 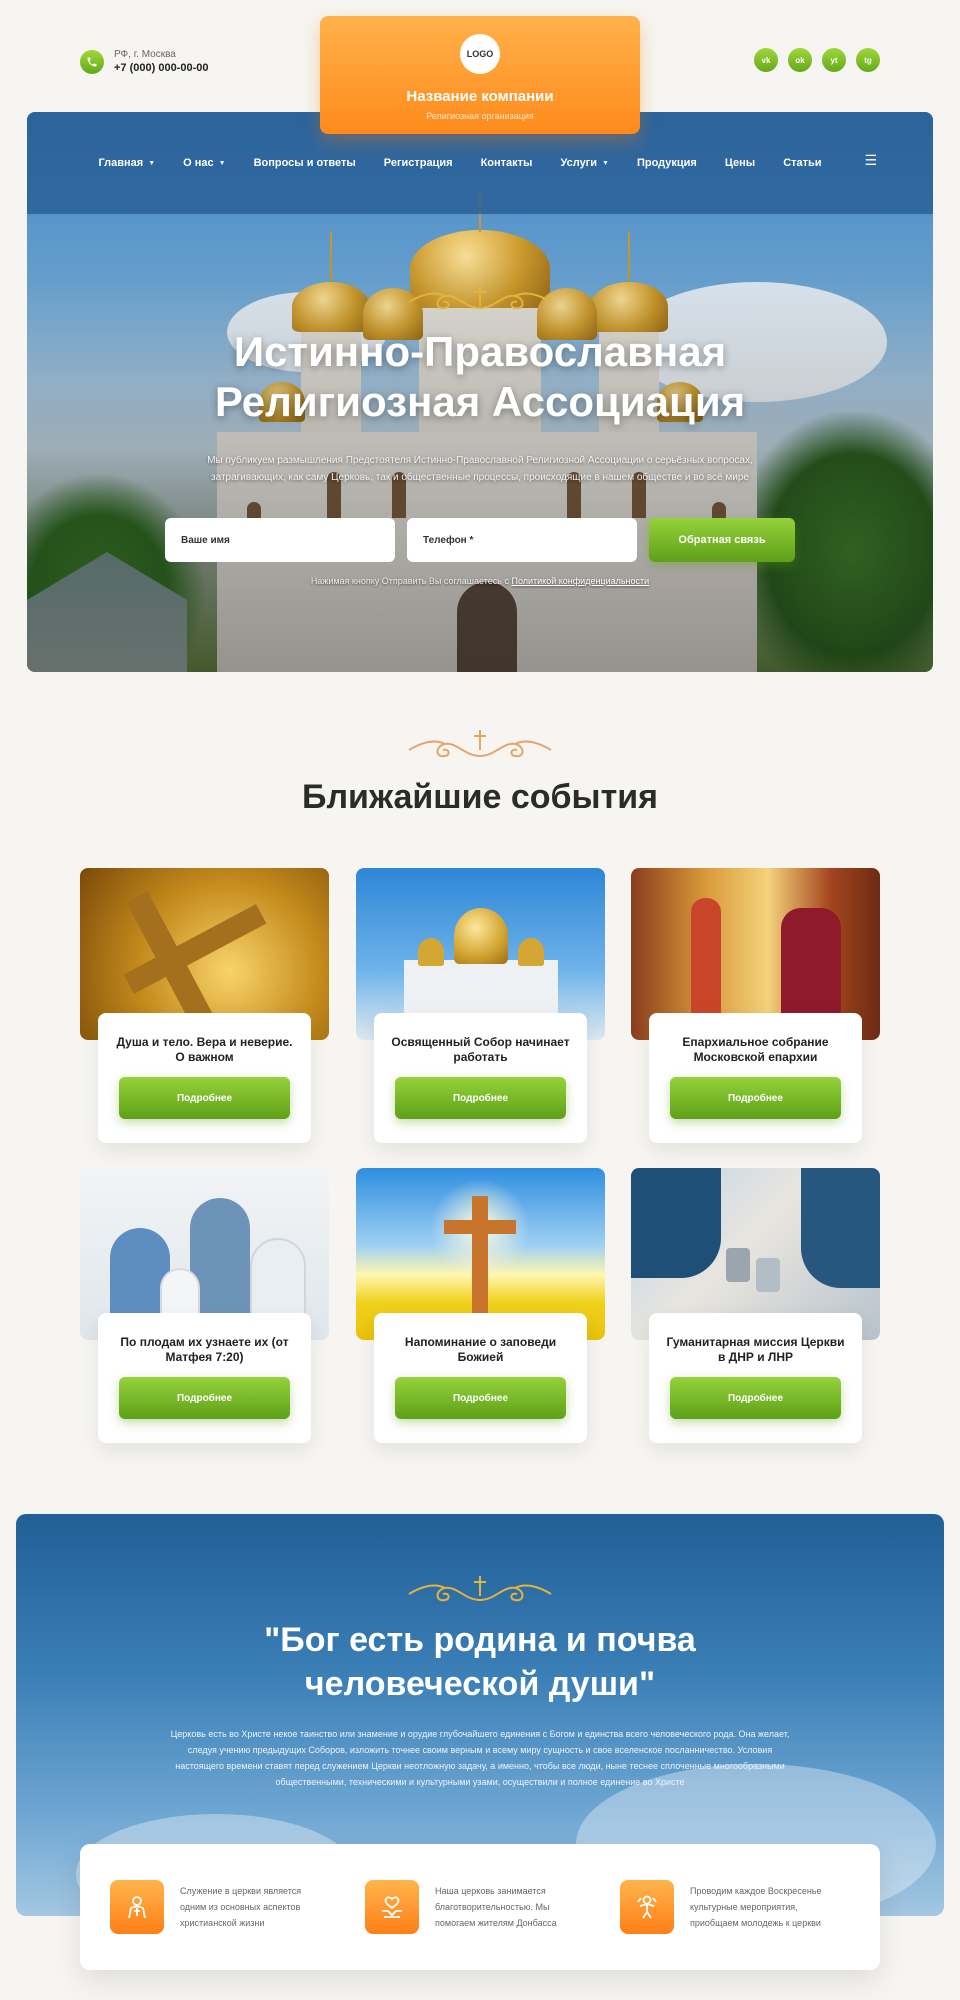 I want to click on nav-item-label: Статьи, so click(x=802, y=163).